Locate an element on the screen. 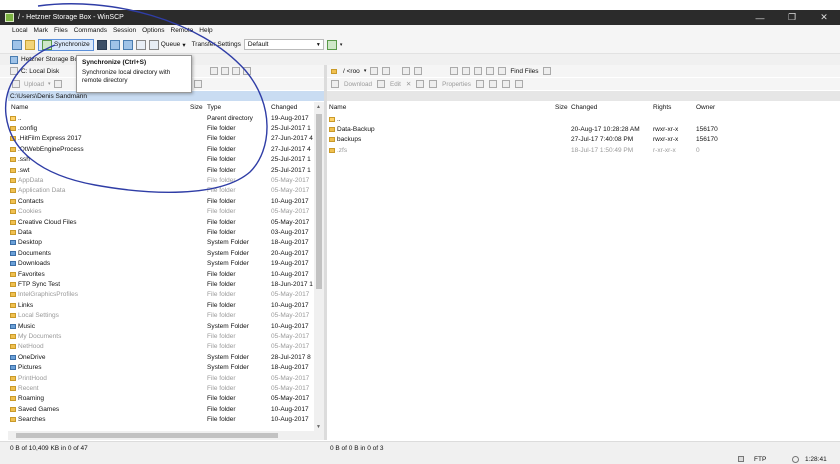 The width and height of the screenshot is (840, 464). remote-path-select: / <roo is located at coordinates (351, 71).